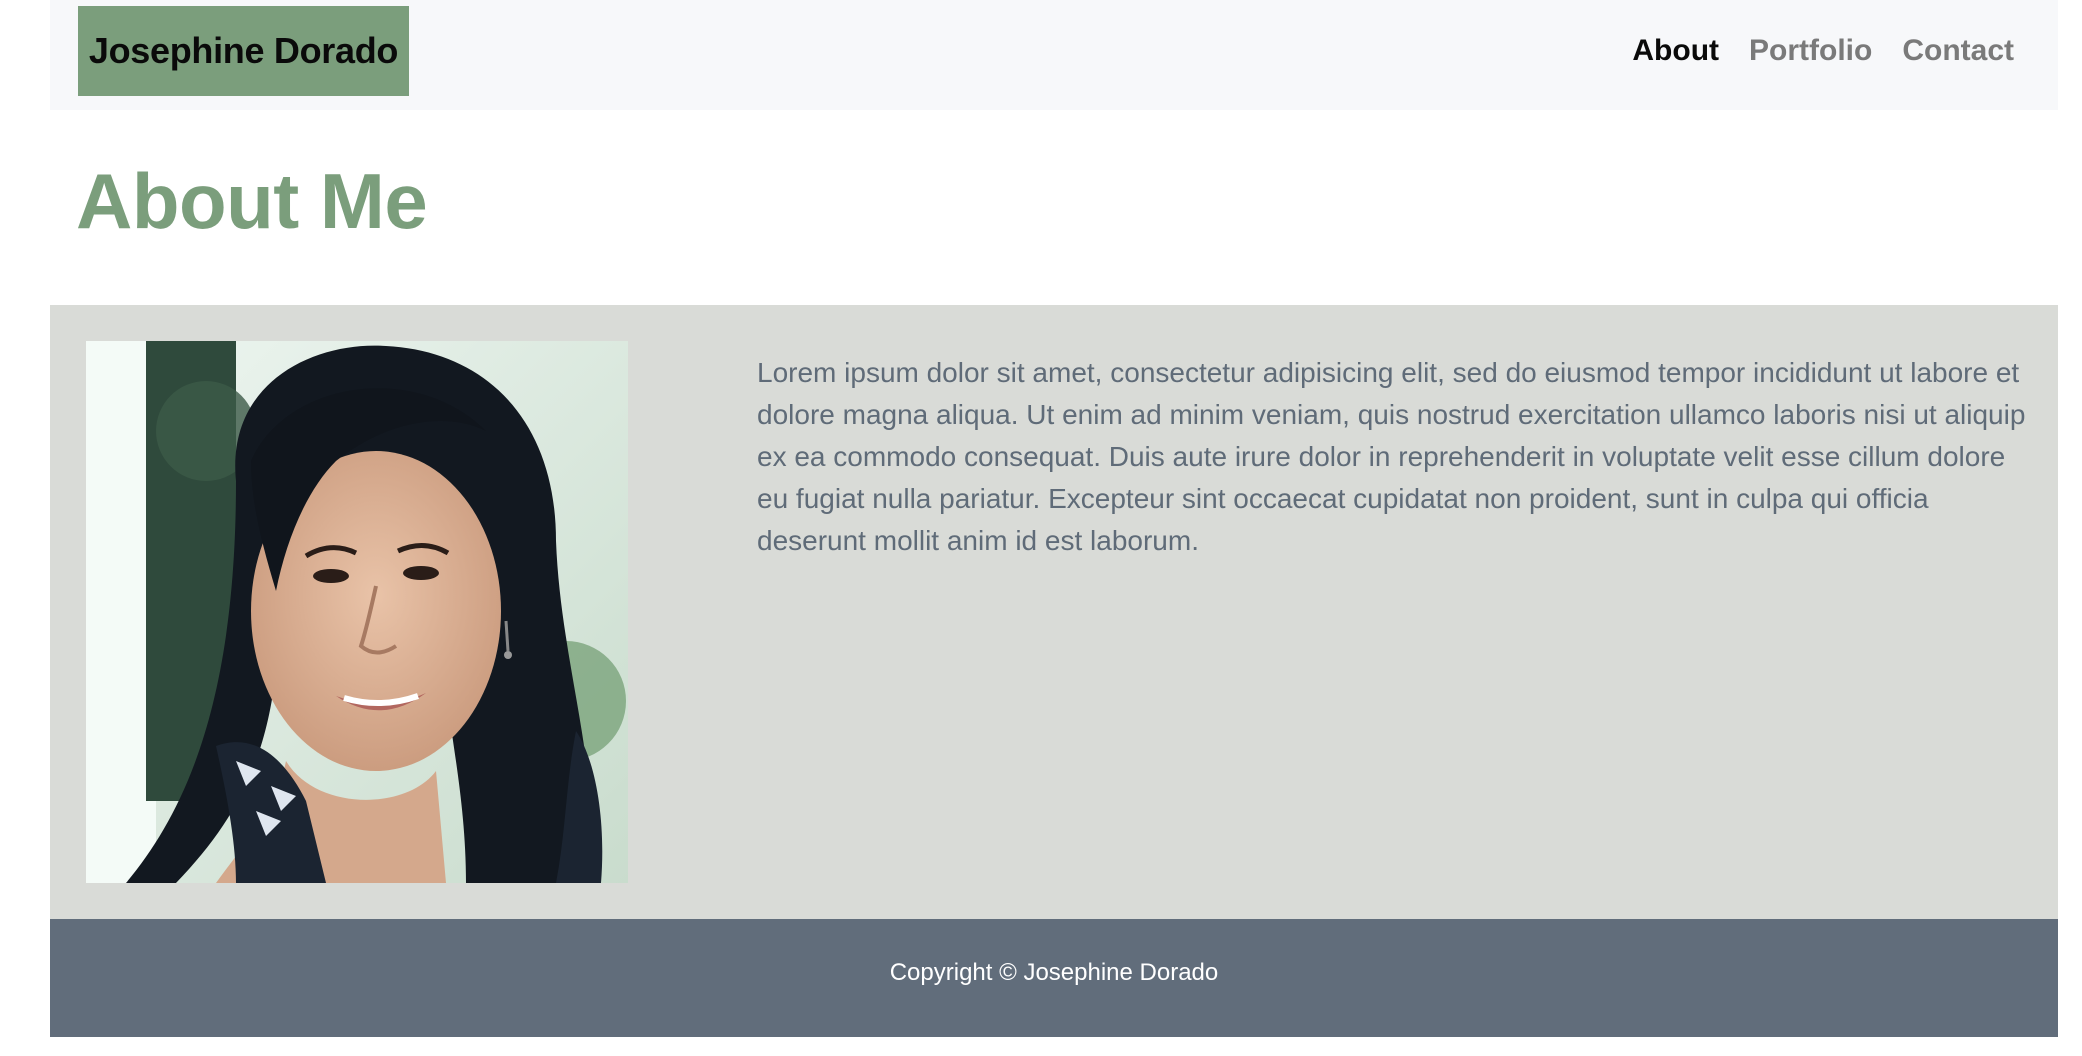  I want to click on nav-link-contact: Contact, so click(1958, 51).